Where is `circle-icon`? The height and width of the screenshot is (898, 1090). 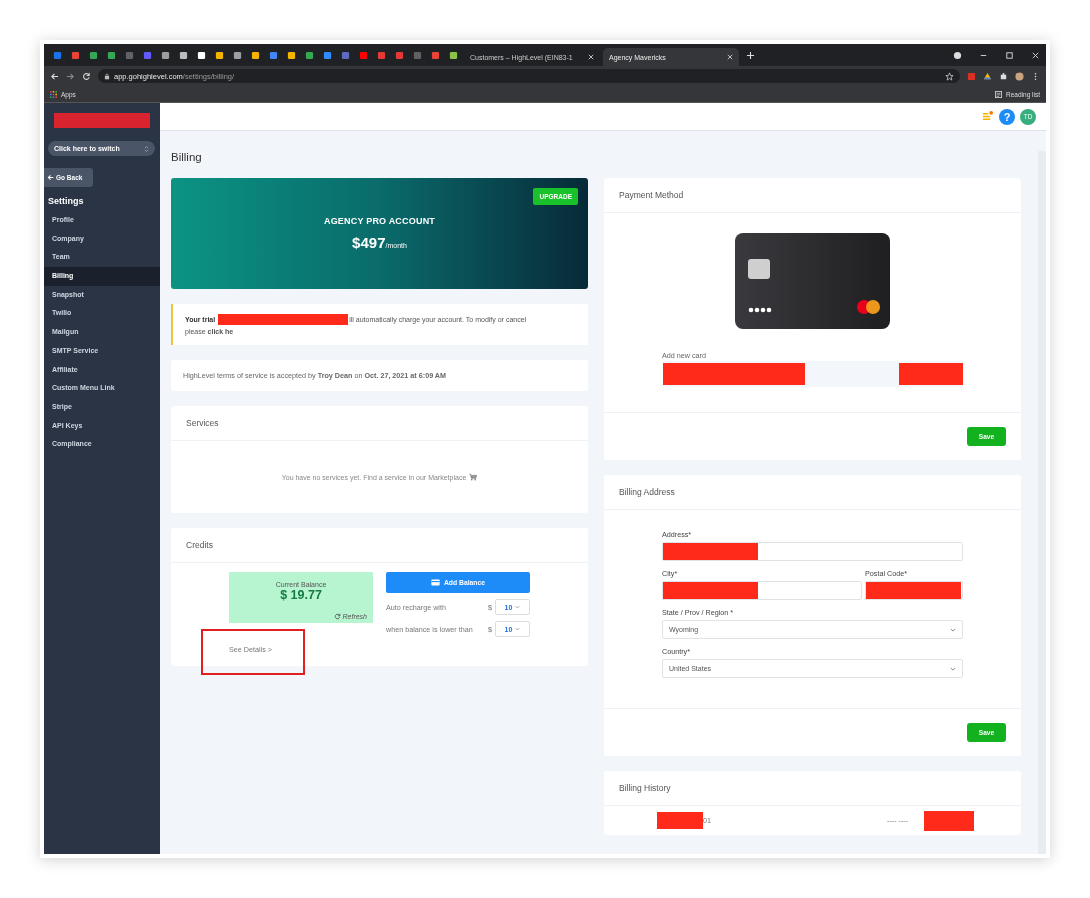
circle-icon is located at coordinates (957, 55).